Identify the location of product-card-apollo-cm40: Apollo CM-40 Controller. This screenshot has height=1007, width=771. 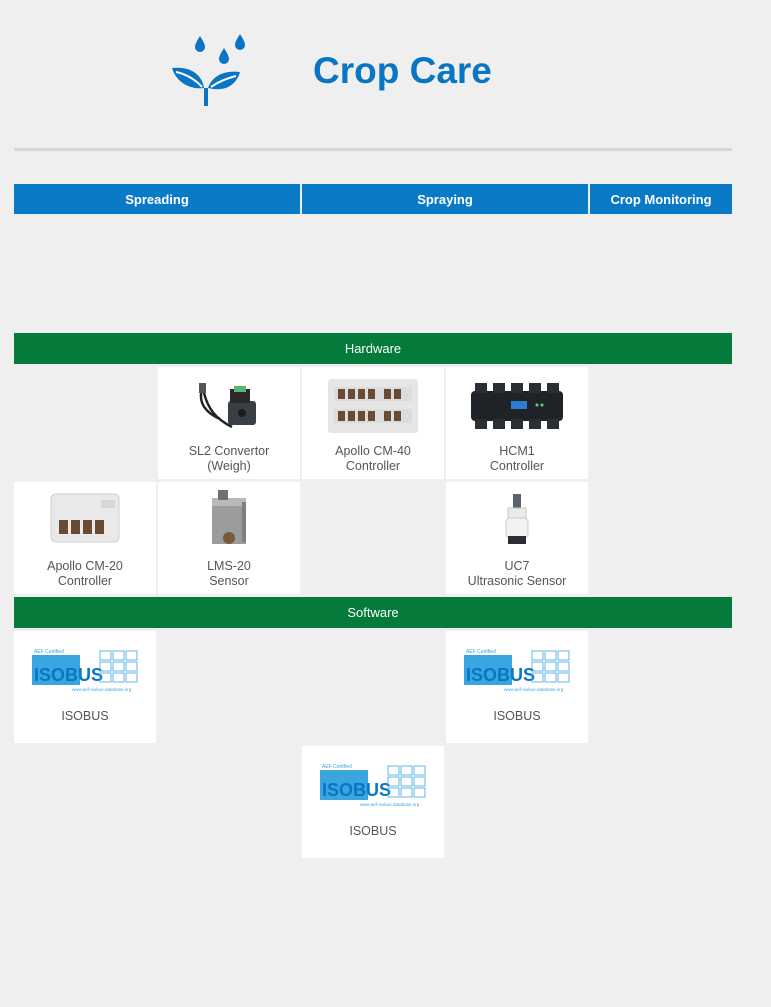
(373, 423).